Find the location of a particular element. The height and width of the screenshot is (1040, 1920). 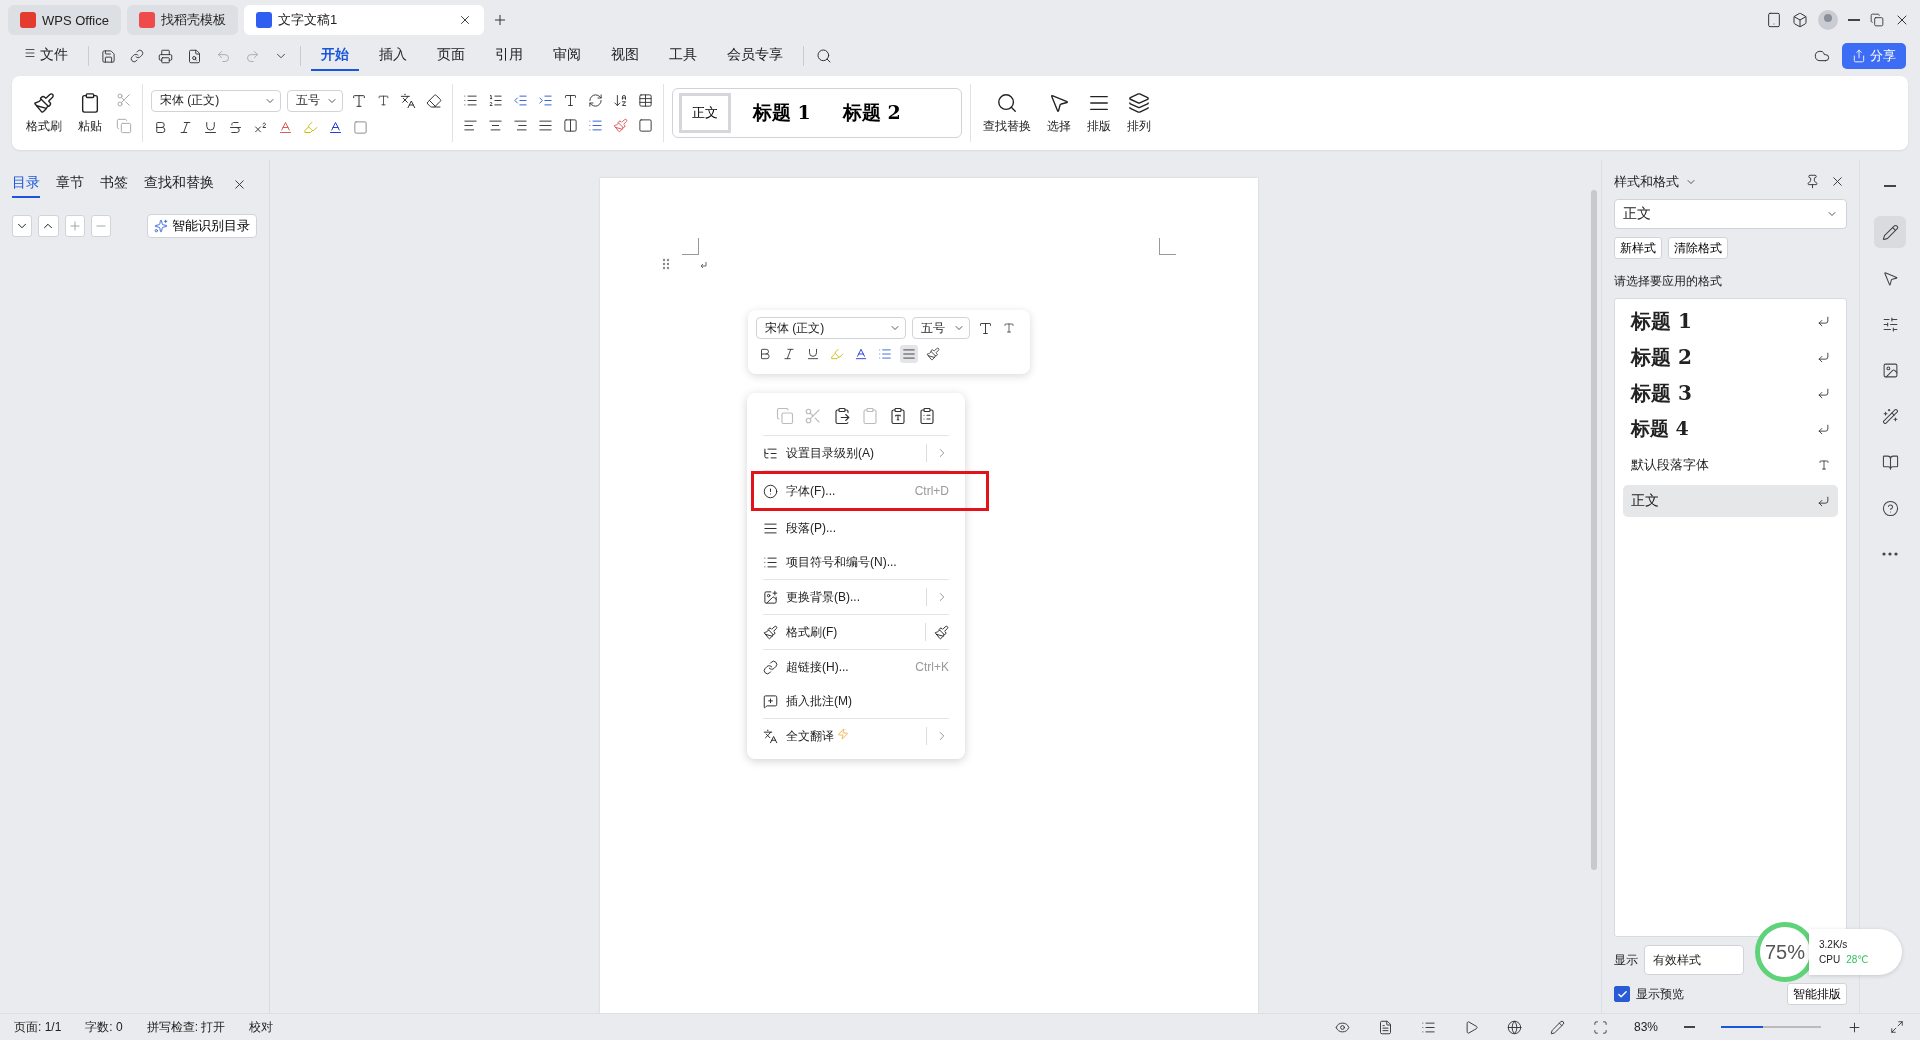

format-painter-button: 格式刷 is located at coordinates (44, 113).